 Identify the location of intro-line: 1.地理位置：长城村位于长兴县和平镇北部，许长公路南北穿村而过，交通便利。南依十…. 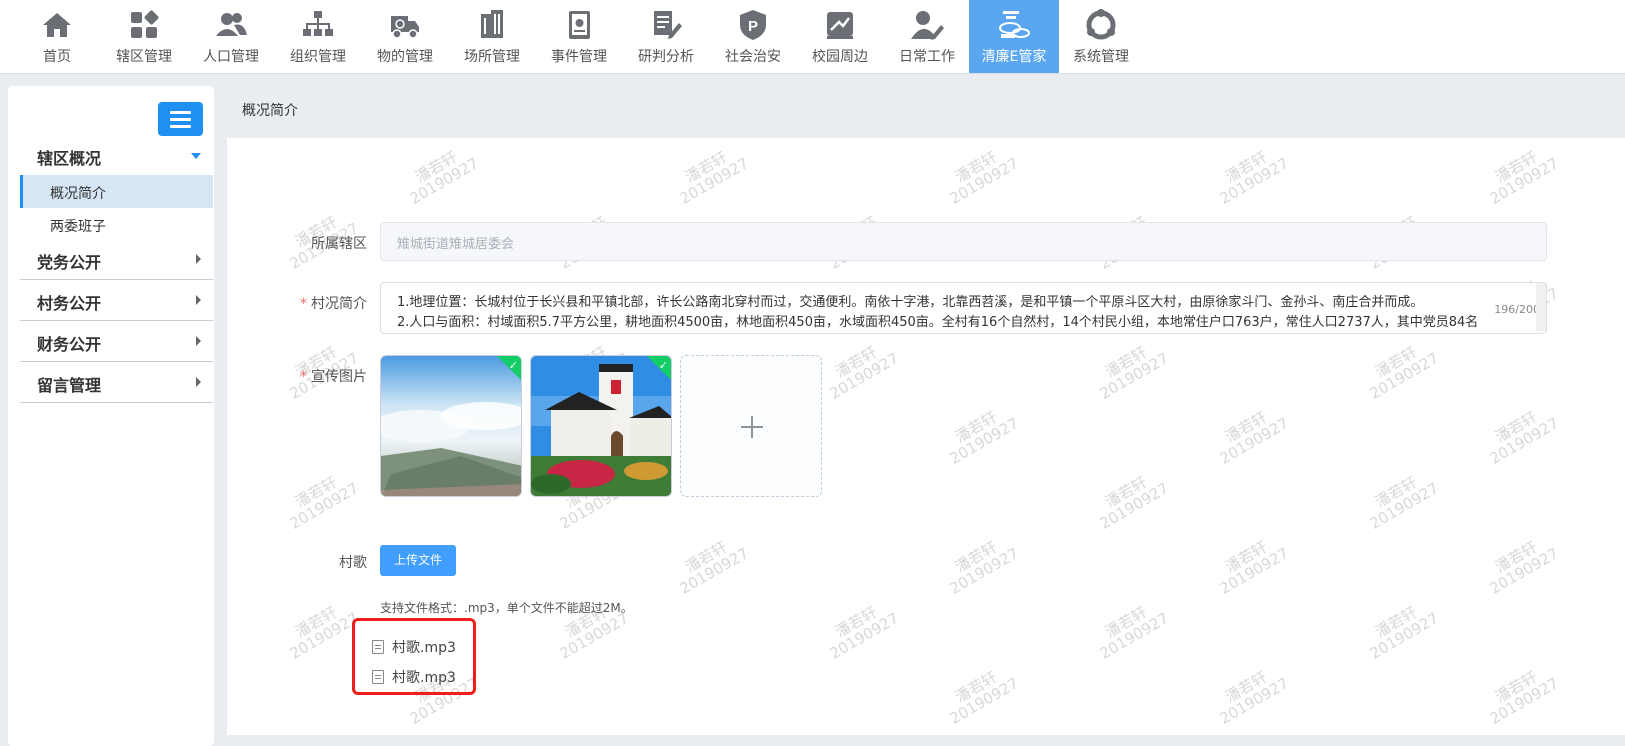
(910, 302).